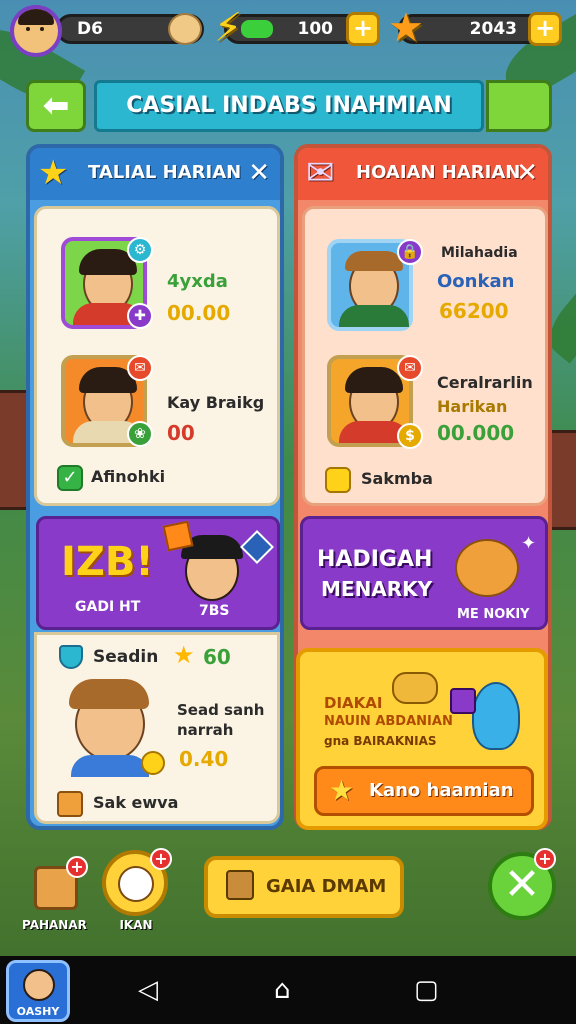 This screenshot has height=1024, width=576. I want to click on reward-line2: Oonkan, so click(476, 281).